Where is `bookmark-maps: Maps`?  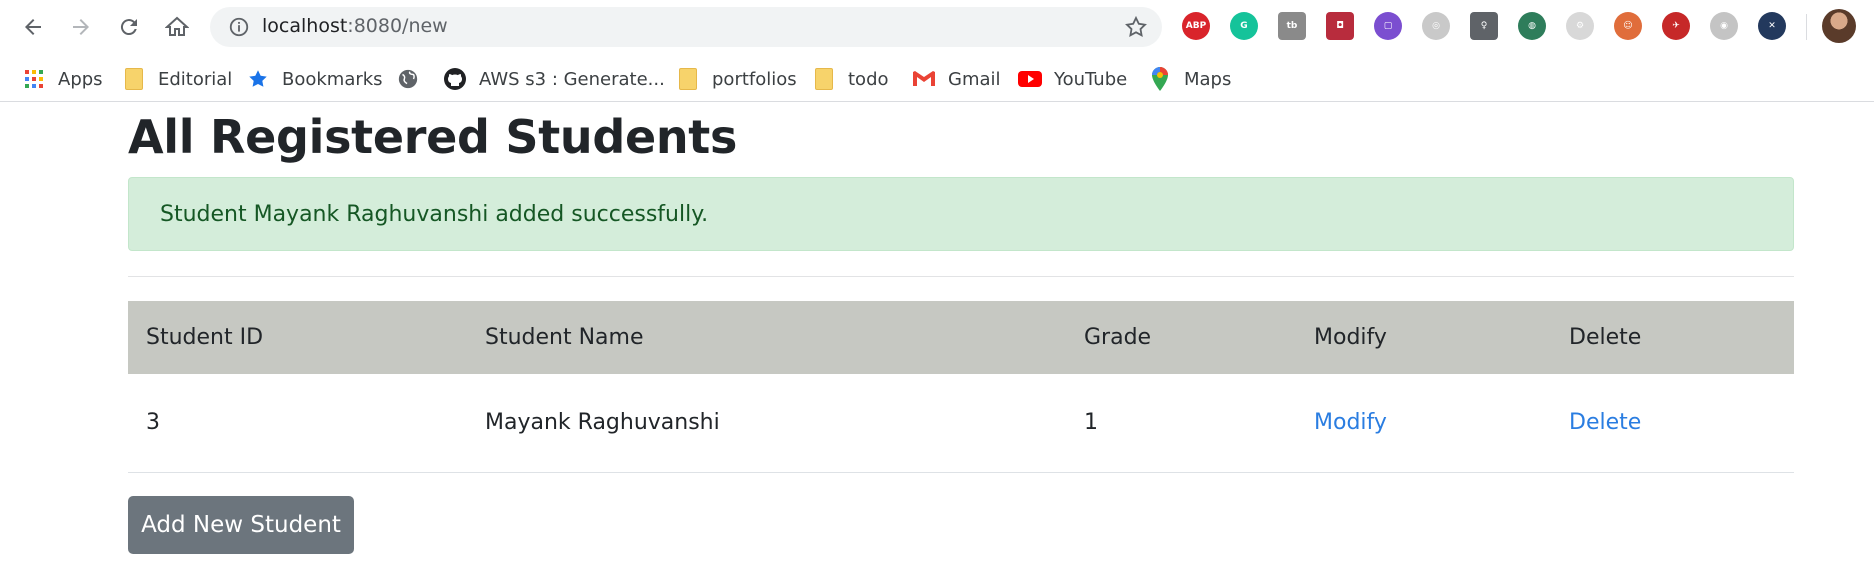 bookmark-maps: Maps is located at coordinates (1189, 79).